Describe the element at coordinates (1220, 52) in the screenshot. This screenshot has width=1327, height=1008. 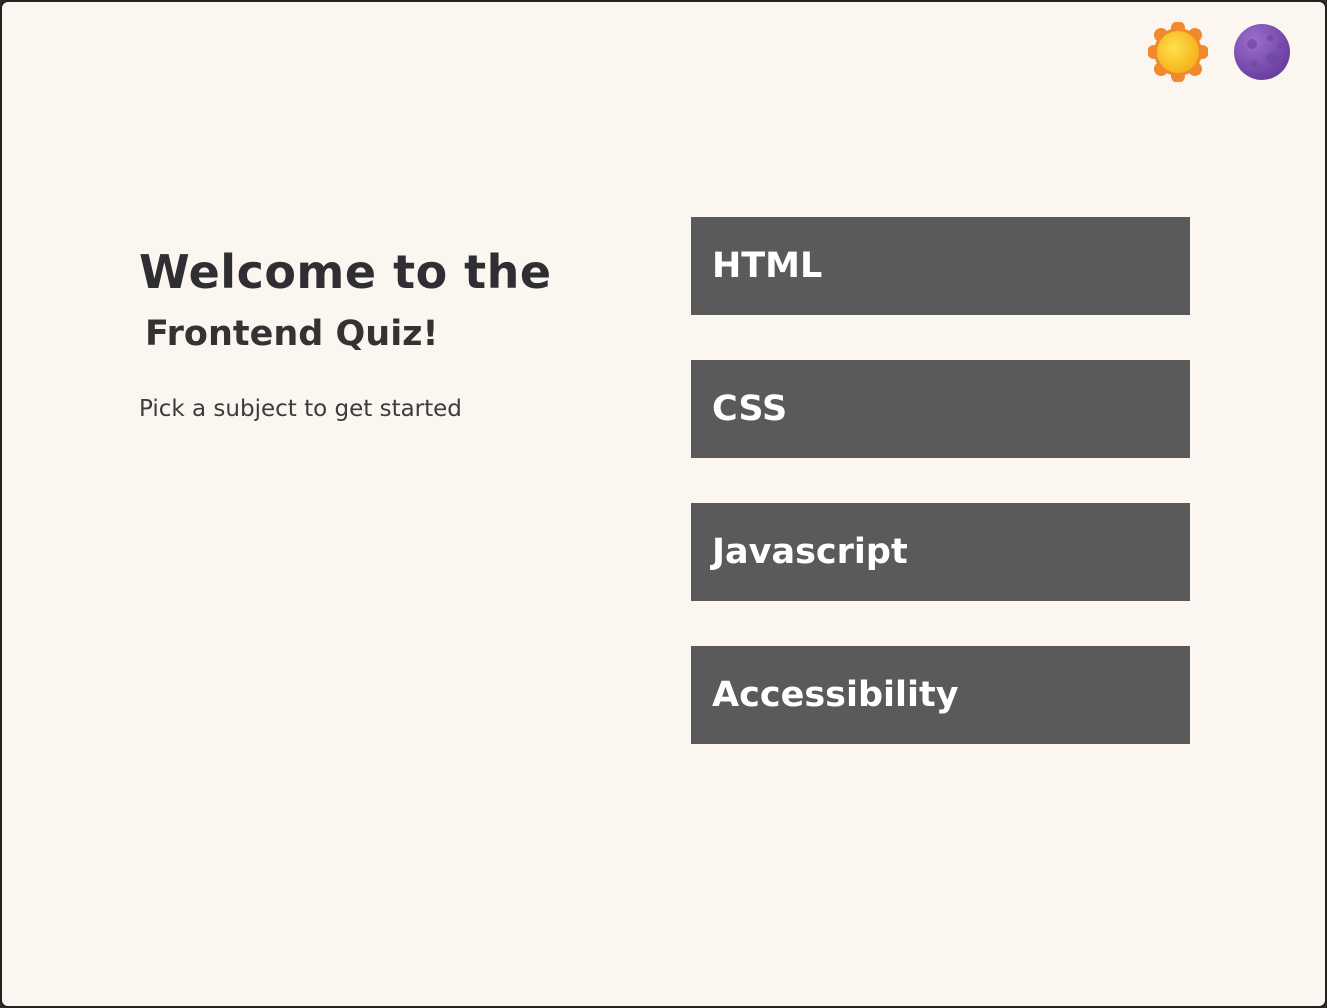
I see `theme-toggle` at that location.